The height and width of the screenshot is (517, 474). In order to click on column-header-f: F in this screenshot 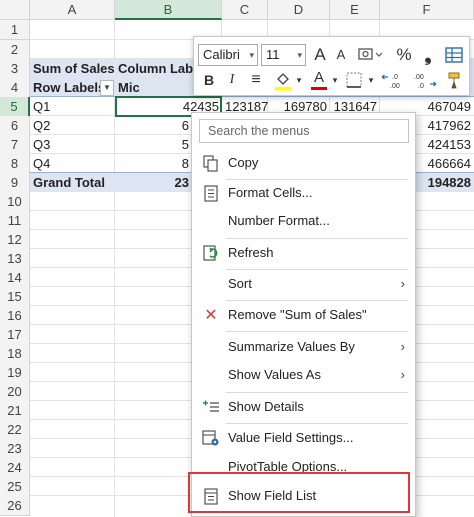, I will do `click(427, 10)`.